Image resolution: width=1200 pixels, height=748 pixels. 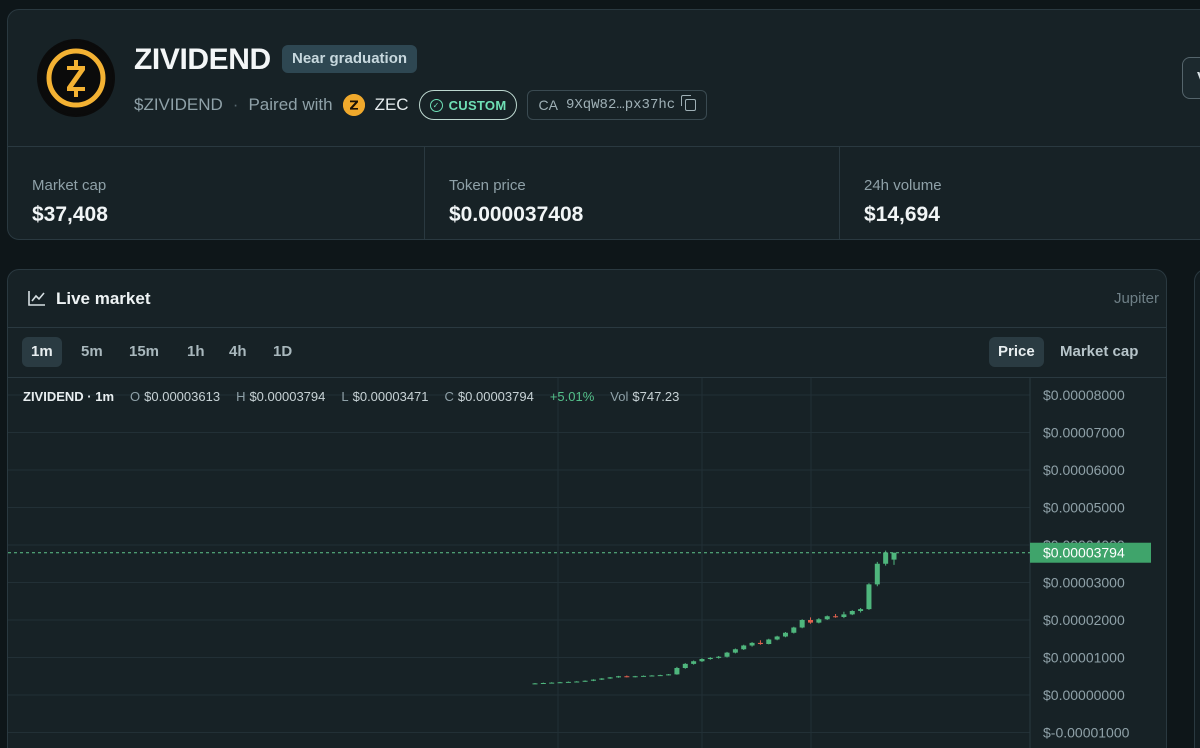 I want to click on live-market-title: Live market, so click(x=103, y=298).